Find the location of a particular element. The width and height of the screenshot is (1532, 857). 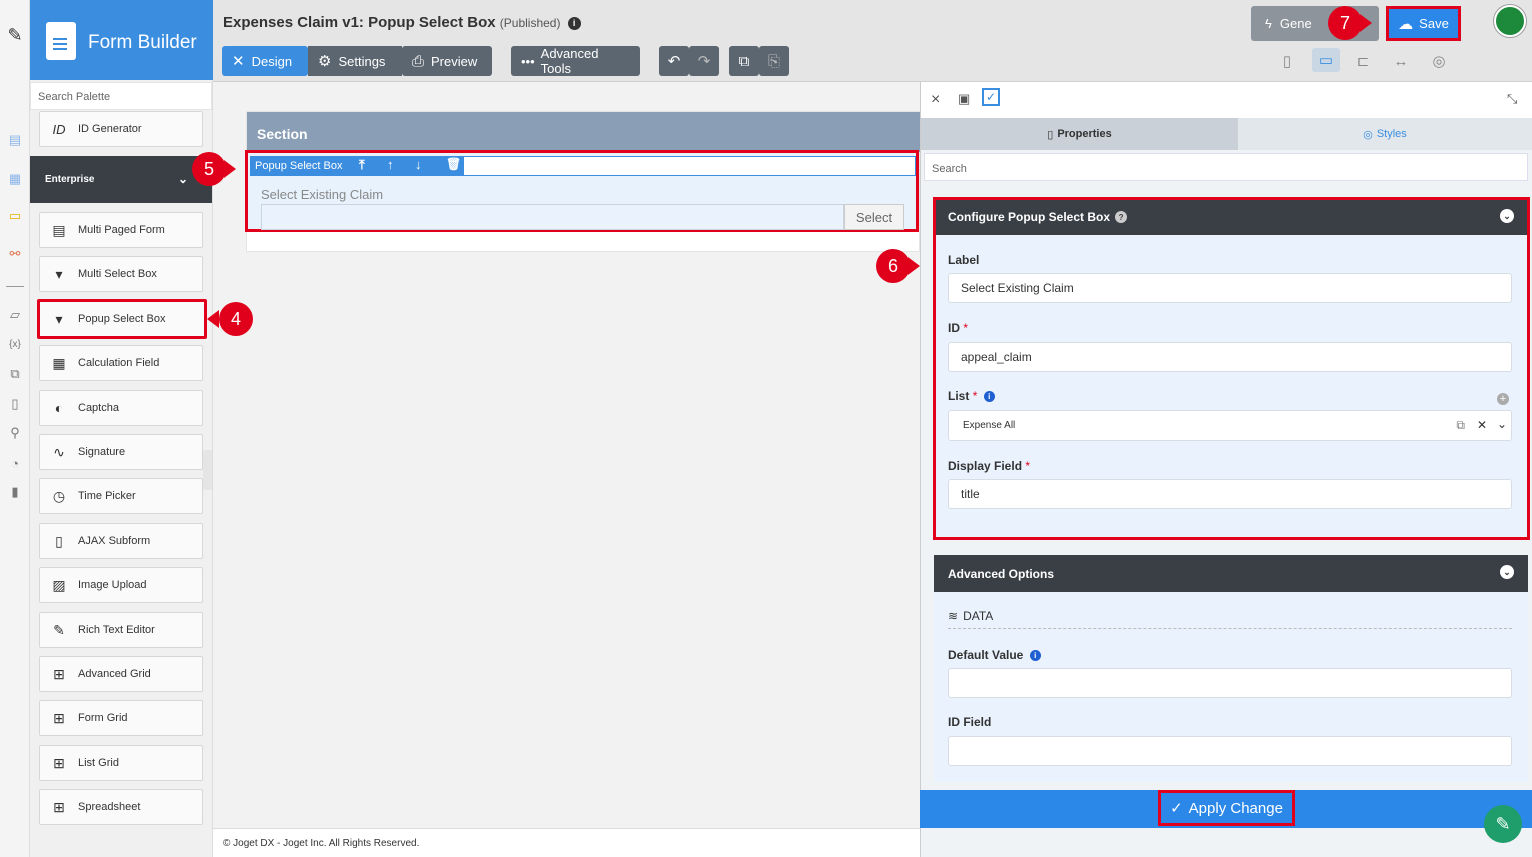

collapse-icon: ⤡ is located at coordinates (1512, 99).